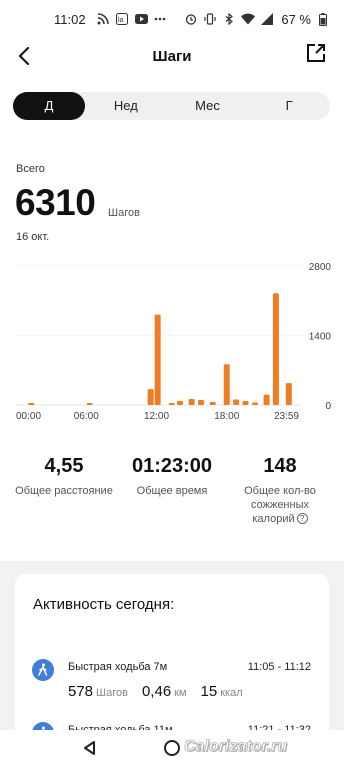 Image resolution: width=344 pixels, height=768 pixels. Describe the element at coordinates (279, 667) in the screenshot. I see `activity-time: 11:05 - 11:12` at that location.